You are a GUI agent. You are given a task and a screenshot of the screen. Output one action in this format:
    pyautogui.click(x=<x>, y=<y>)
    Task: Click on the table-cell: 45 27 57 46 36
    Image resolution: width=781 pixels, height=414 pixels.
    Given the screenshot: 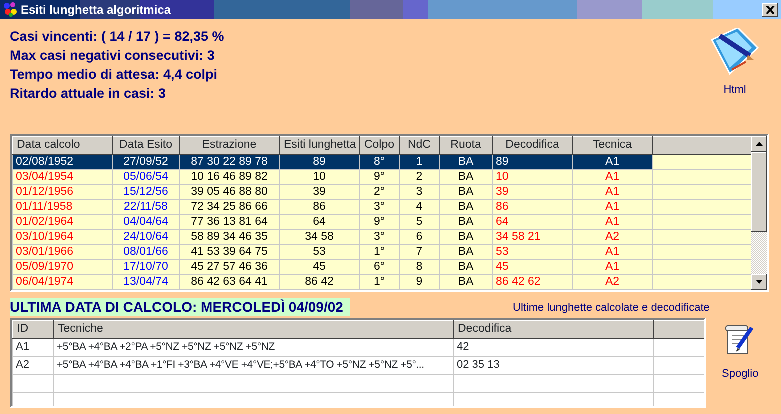 What is the action you would take?
    pyautogui.click(x=230, y=267)
    